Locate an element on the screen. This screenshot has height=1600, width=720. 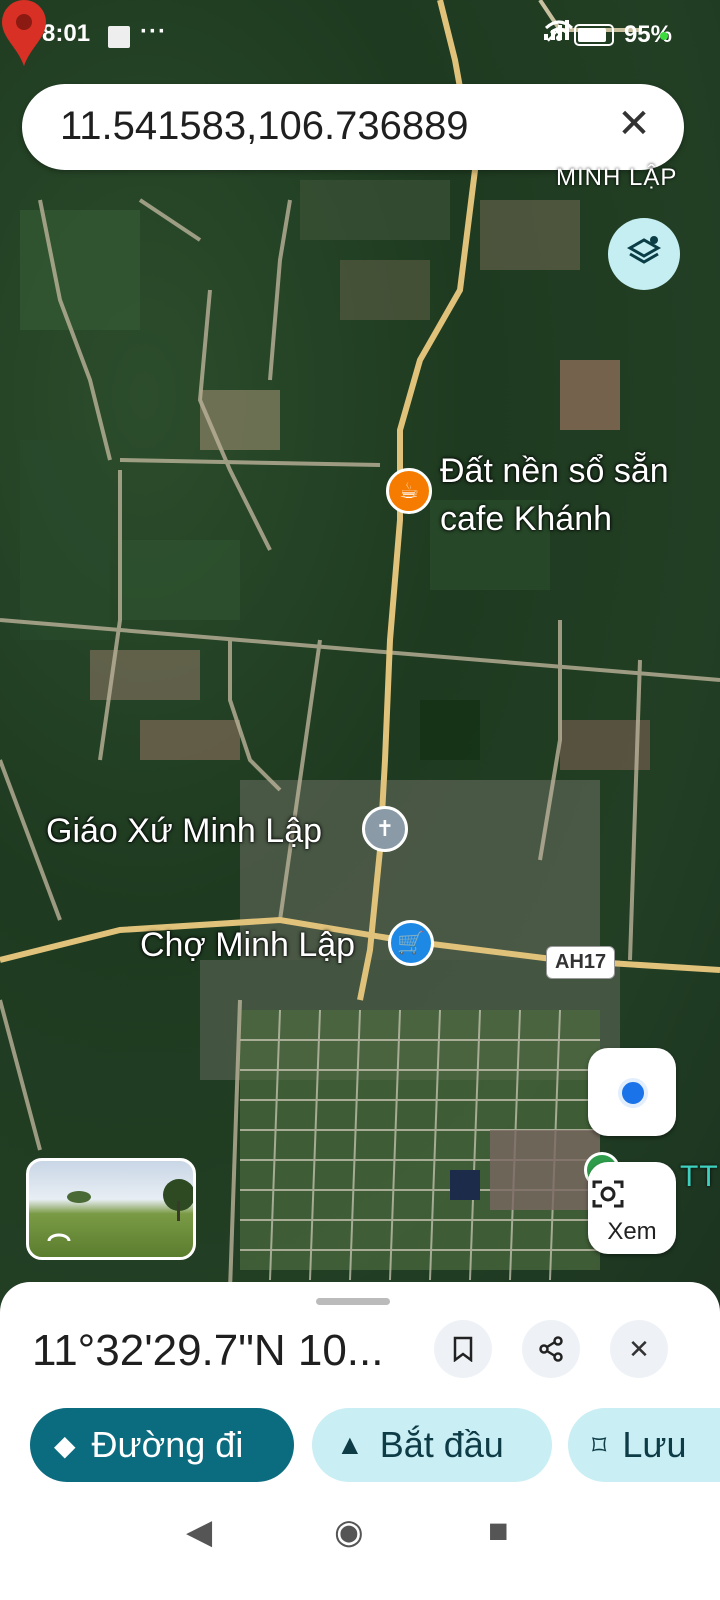
search-query: 11.541583,106.736889 is located at coordinates (264, 126).